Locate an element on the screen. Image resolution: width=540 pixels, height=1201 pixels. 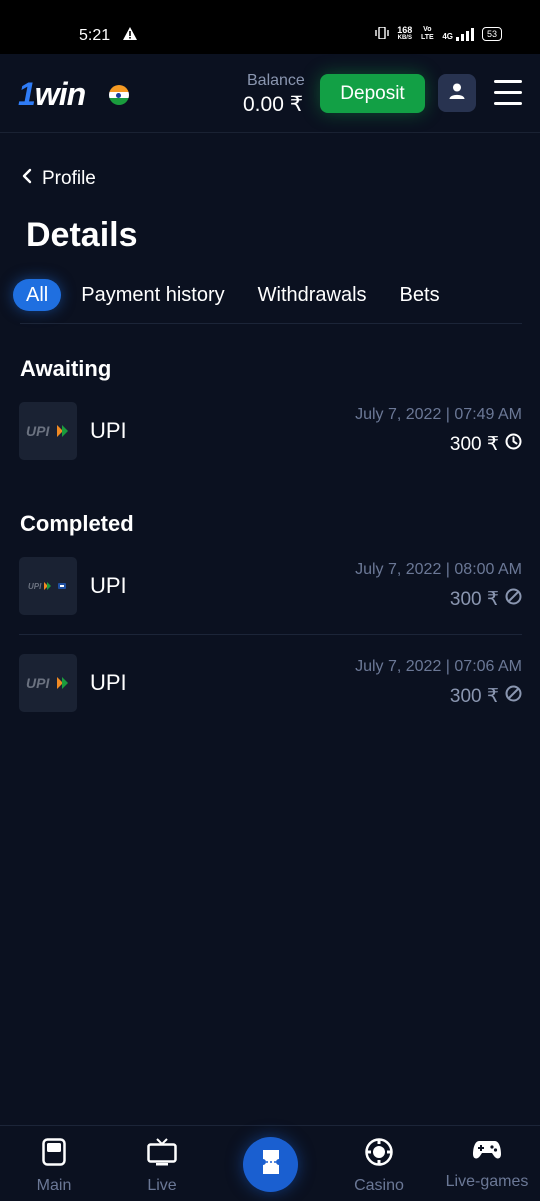
tab-all: All is located at coordinates (37, 295).